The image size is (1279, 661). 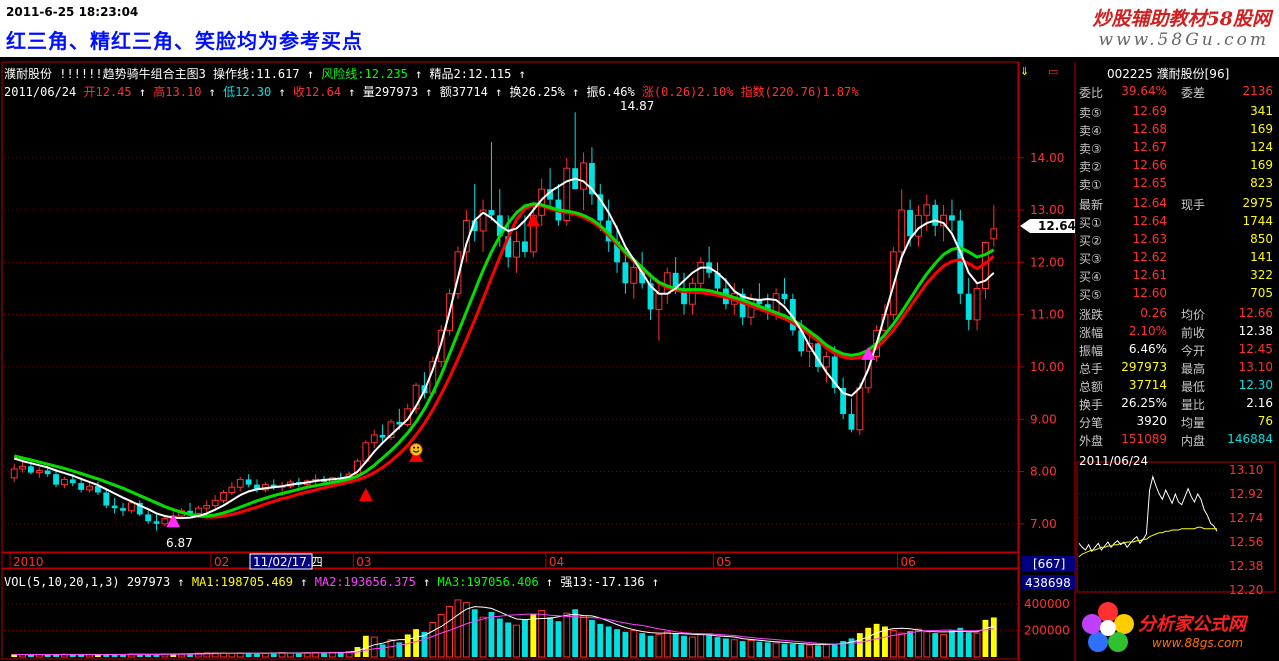 I want to click on price-tick-label: 14.00, so click(x=1047, y=158).